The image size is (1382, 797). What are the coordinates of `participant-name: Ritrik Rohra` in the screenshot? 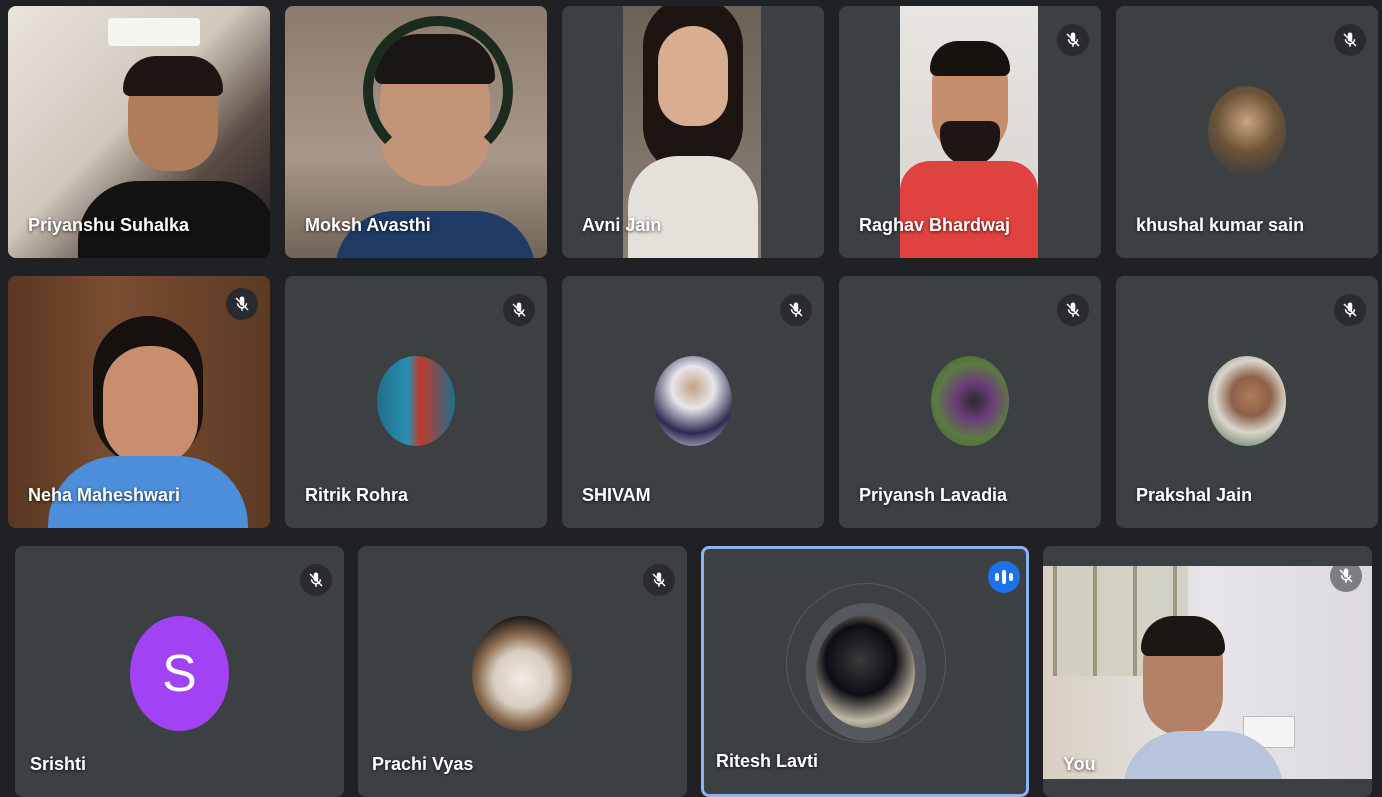 It's located at (357, 495).